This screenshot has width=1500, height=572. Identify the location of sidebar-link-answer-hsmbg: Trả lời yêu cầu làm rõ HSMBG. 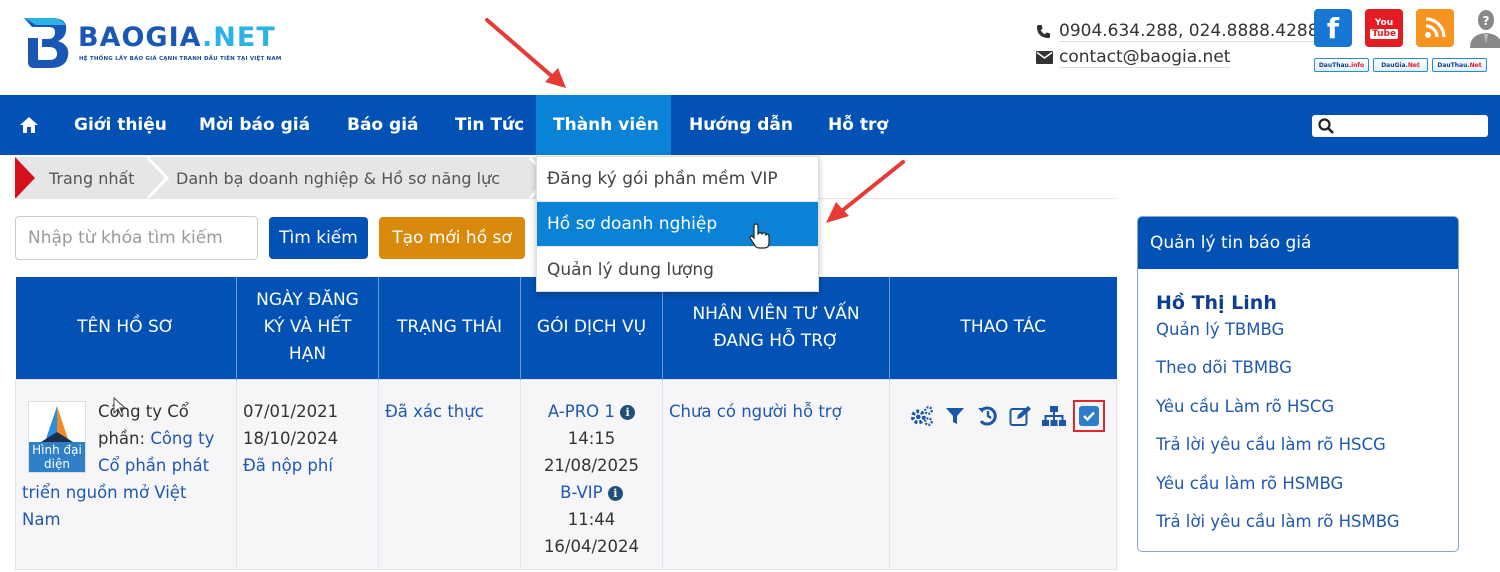
(1298, 522).